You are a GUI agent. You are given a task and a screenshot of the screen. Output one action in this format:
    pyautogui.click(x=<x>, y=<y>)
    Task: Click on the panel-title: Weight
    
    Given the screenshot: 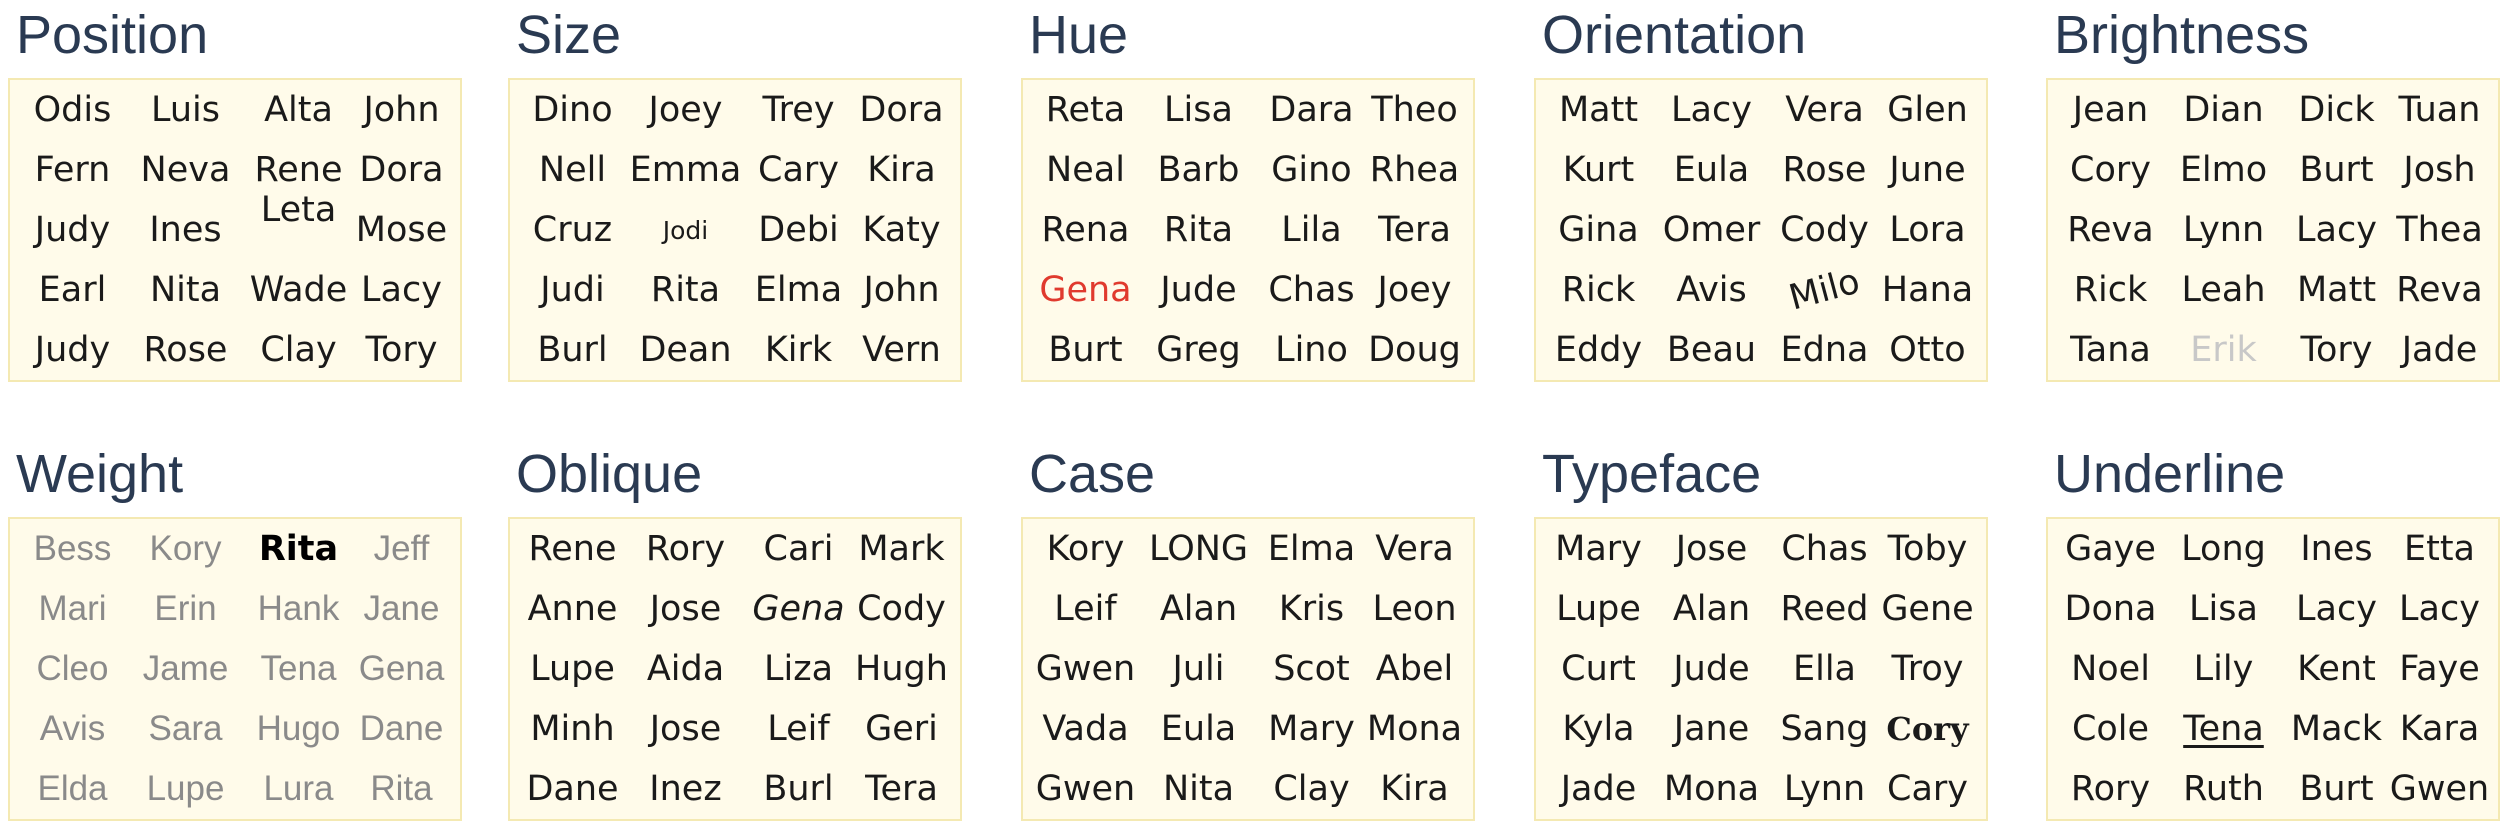 What is the action you would take?
    pyautogui.click(x=100, y=474)
    